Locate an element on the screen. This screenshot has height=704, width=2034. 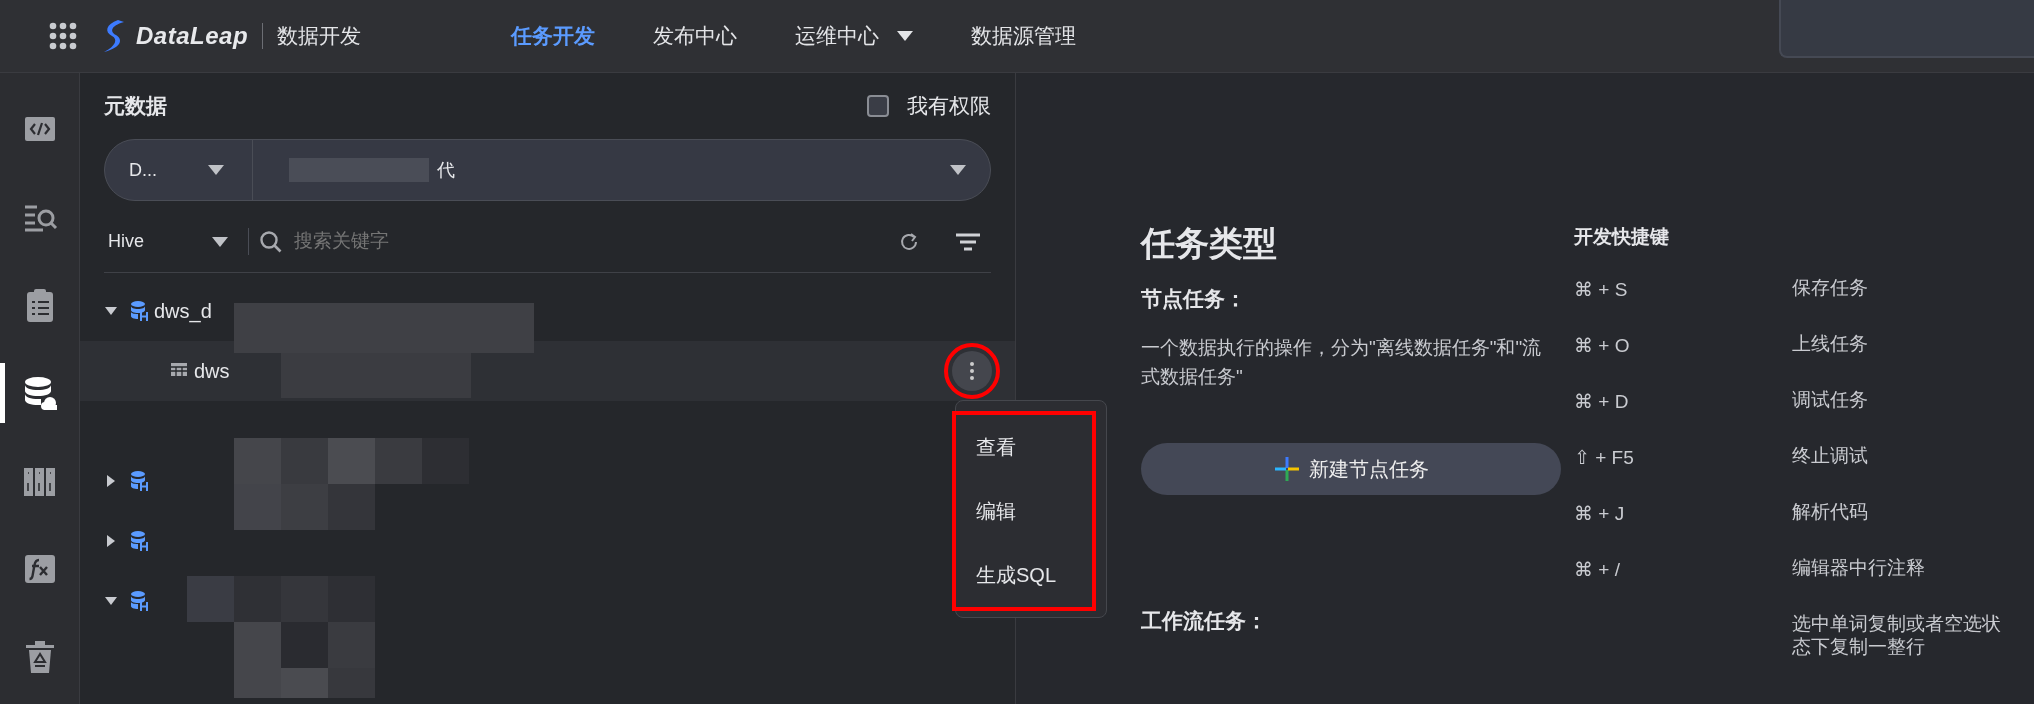
shortcut-action: 保存任务 is located at coordinates (1830, 287).